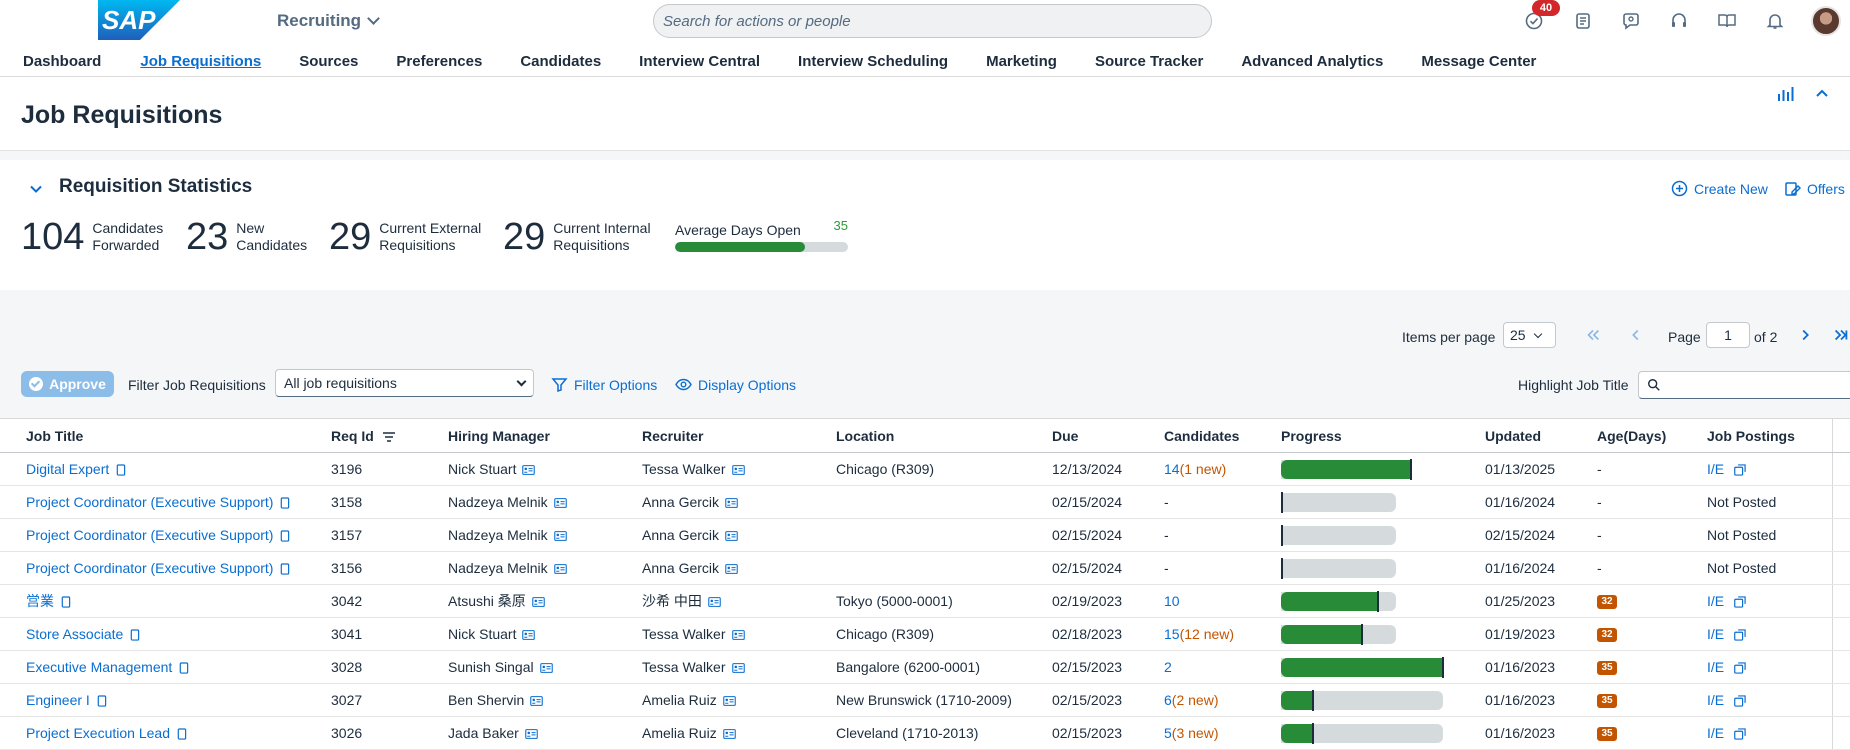 The width and height of the screenshot is (1850, 750). What do you see at coordinates (560, 63) in the screenshot?
I see `nav-item-candidates: Candidates` at bounding box center [560, 63].